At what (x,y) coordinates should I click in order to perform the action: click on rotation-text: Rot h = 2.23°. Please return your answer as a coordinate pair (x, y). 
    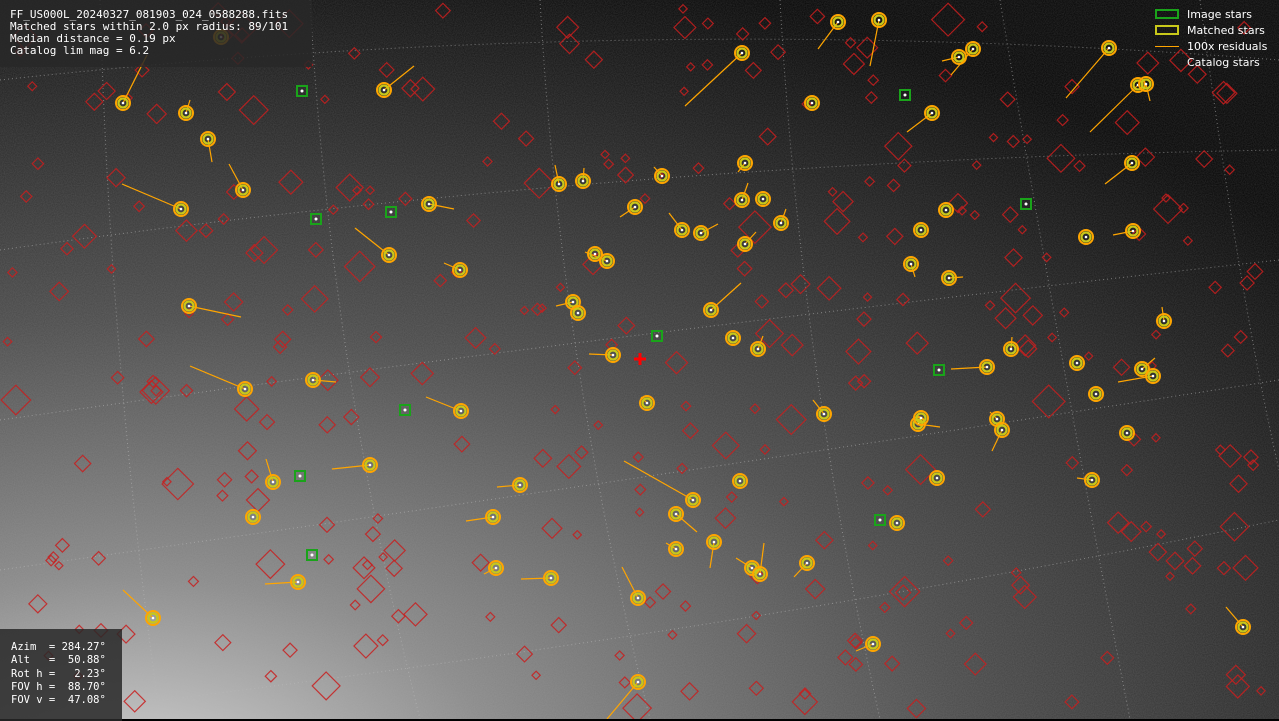
    Looking at the image, I should click on (58, 673).